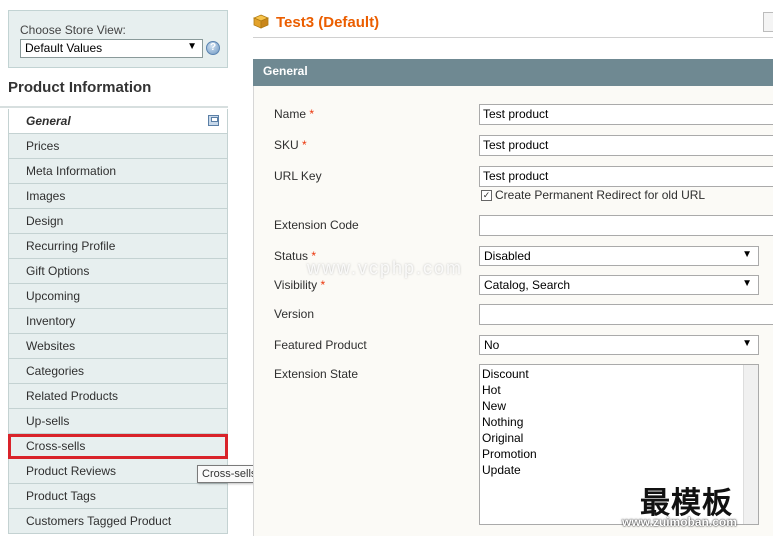  I want to click on header-action-button, so click(768, 22).